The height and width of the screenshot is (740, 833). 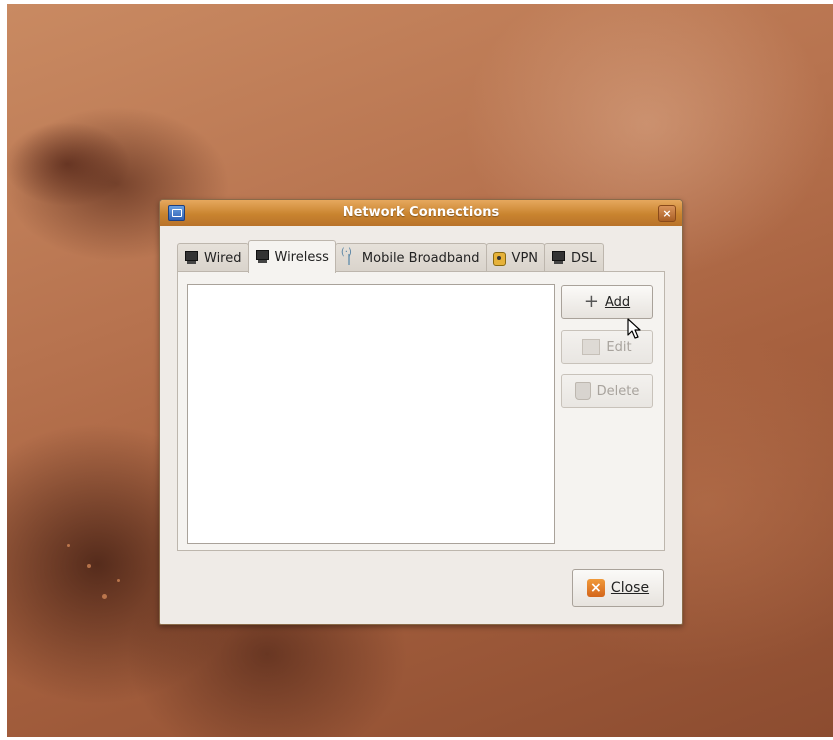 I want to click on network-wireless-icon, so click(x=262, y=257).